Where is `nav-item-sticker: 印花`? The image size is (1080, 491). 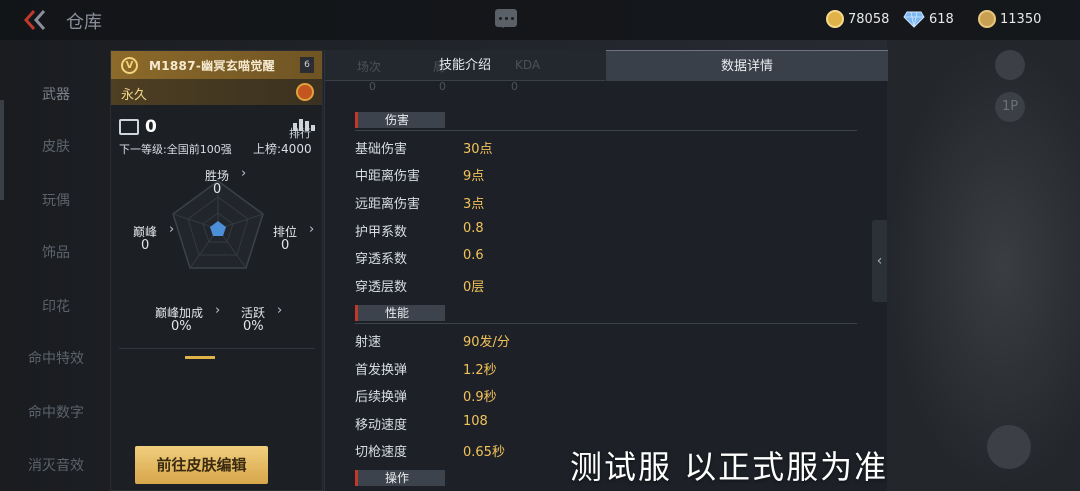
nav-item-sticker: 印花 is located at coordinates (56, 306).